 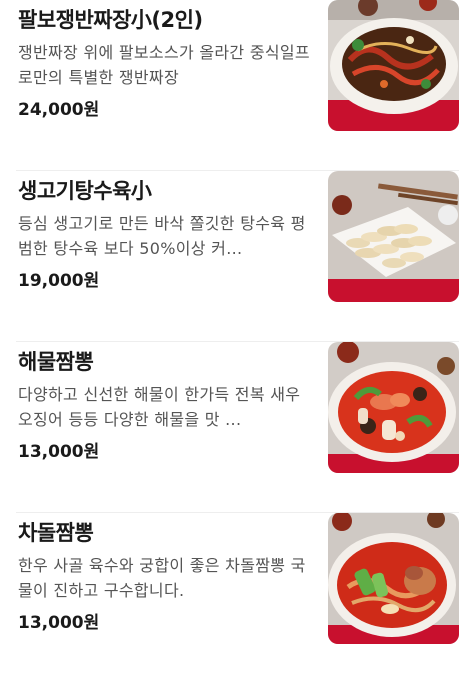 I want to click on brisket-jjamppong-photo, so click(x=393, y=578).